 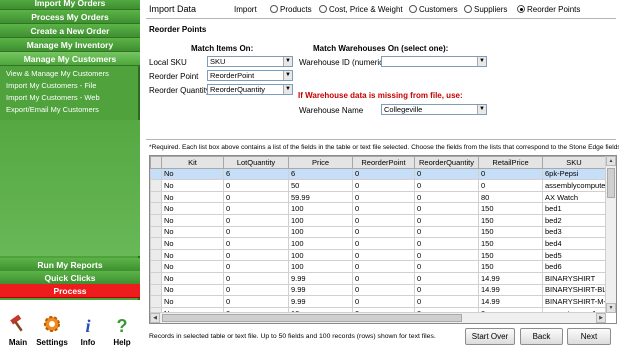 I want to click on quick-clicks-button: Quick Clicks, so click(x=70, y=278).